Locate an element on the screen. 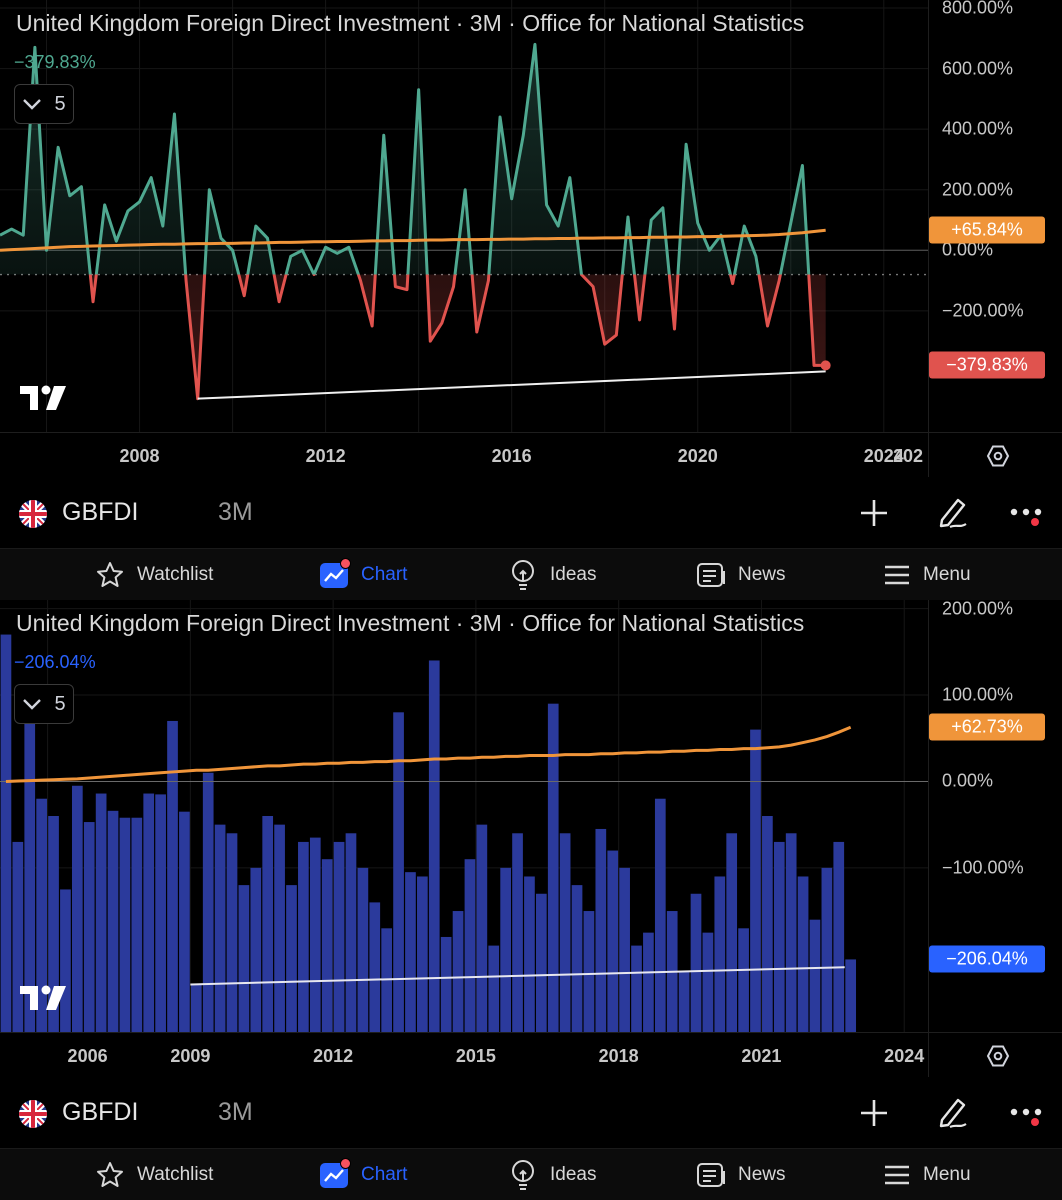  chart-icon is located at coordinates (335, 1174).